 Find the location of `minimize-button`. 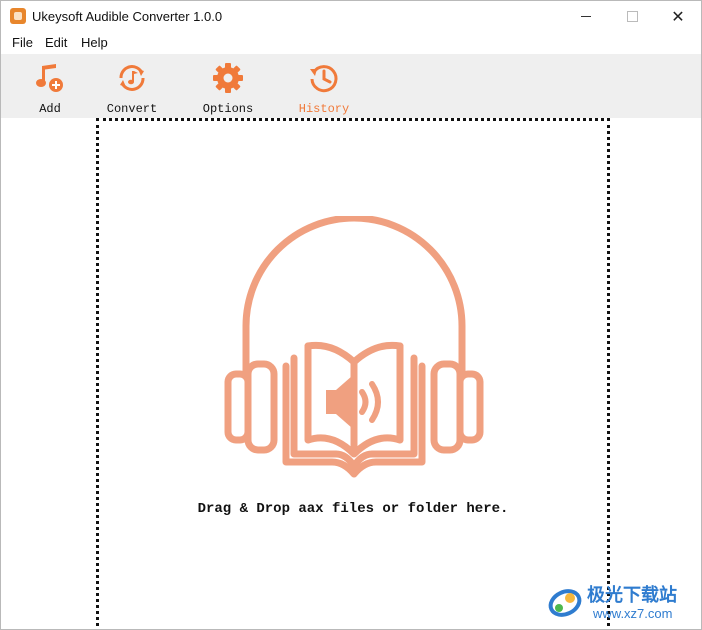

minimize-button is located at coordinates (586, 16).